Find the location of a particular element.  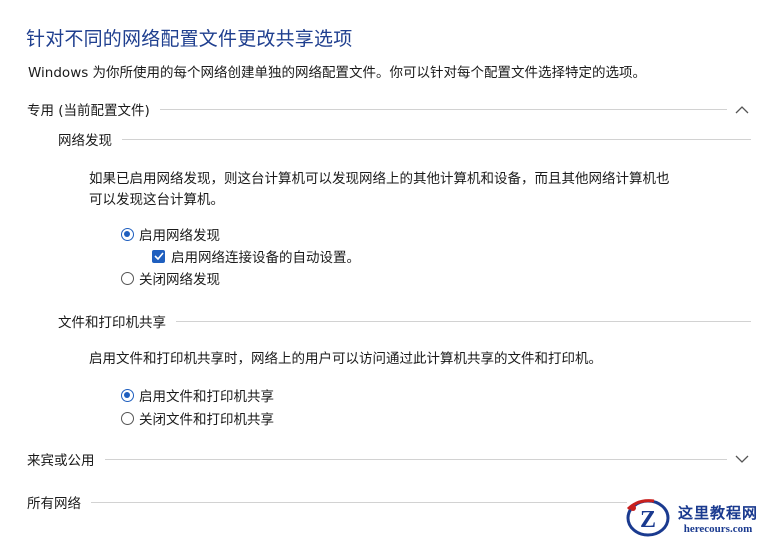

radio-file-sharing-off: 关闭文件和打印机共享 is located at coordinates (197, 418).